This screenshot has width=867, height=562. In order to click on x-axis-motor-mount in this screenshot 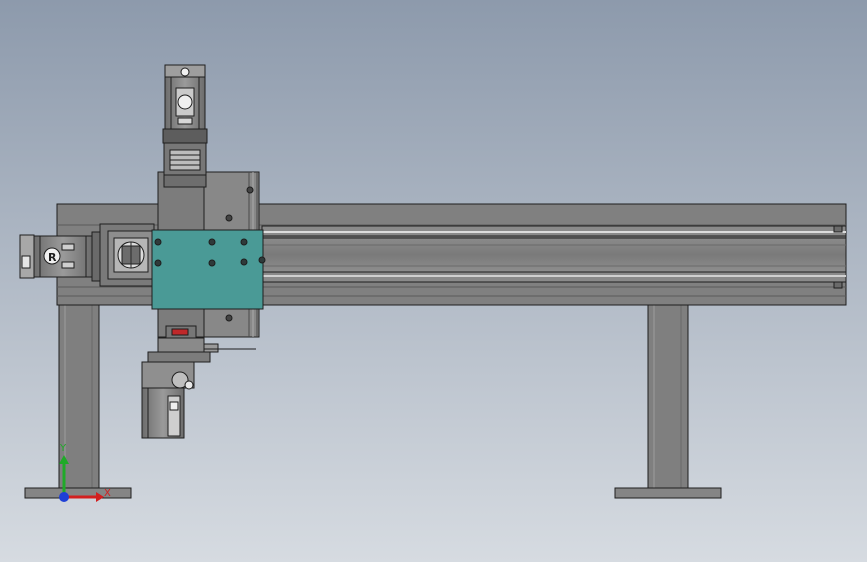, I will do `click(127, 255)`.